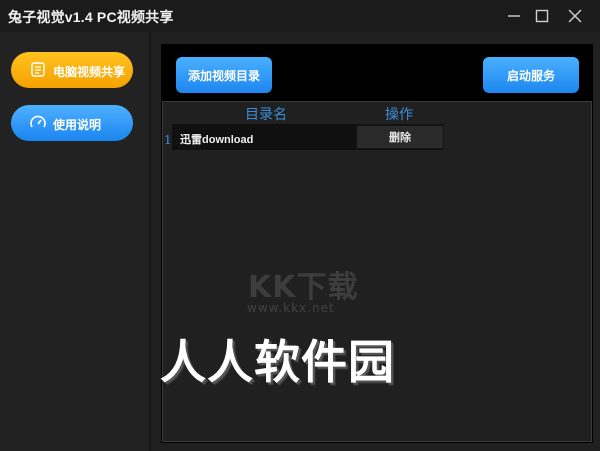  Describe the element at coordinates (217, 140) in the screenshot. I see `directory-name-cell: 迅雷download` at that location.